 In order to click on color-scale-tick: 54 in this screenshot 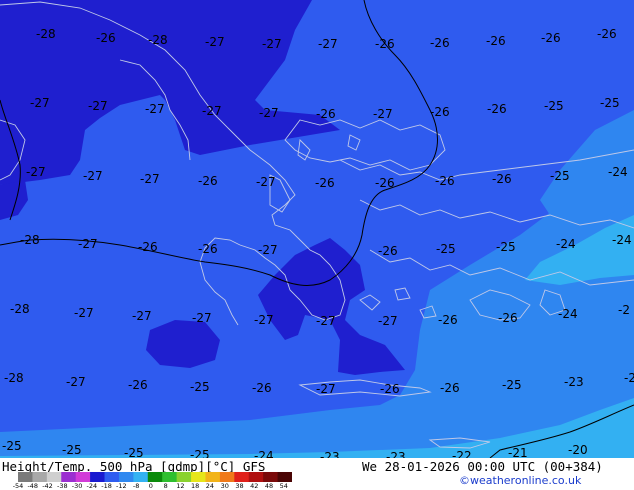, I will do `click(283, 486)`.